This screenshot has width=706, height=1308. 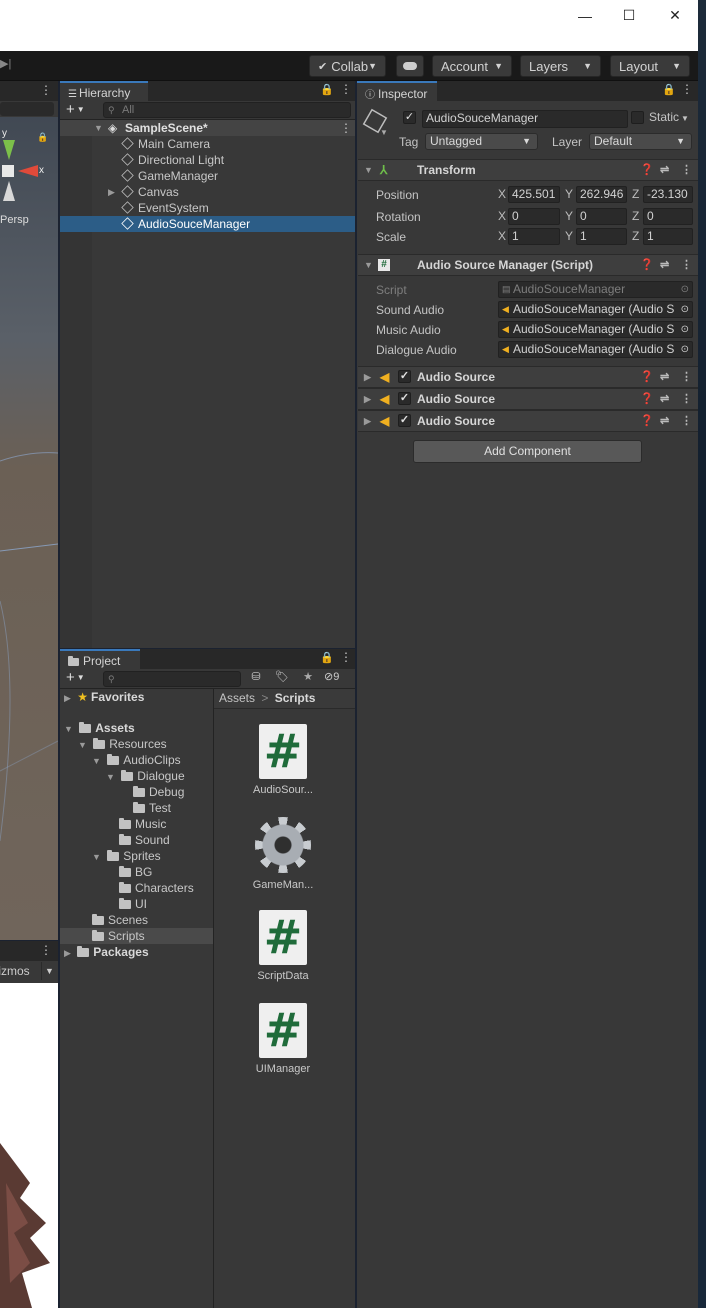 What do you see at coordinates (49, 971) in the screenshot?
I see `chevron-down-icon: ▼` at bounding box center [49, 971].